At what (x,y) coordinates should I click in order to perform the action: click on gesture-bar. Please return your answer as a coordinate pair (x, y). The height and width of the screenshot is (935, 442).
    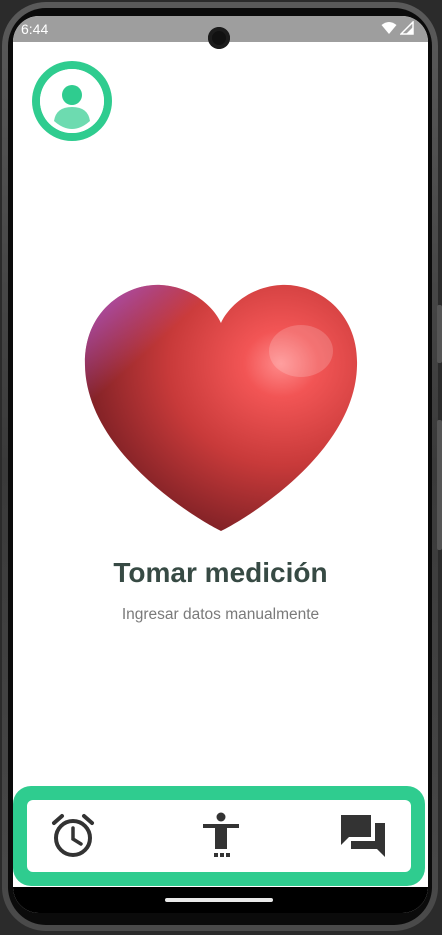
    Looking at the image, I should click on (220, 900).